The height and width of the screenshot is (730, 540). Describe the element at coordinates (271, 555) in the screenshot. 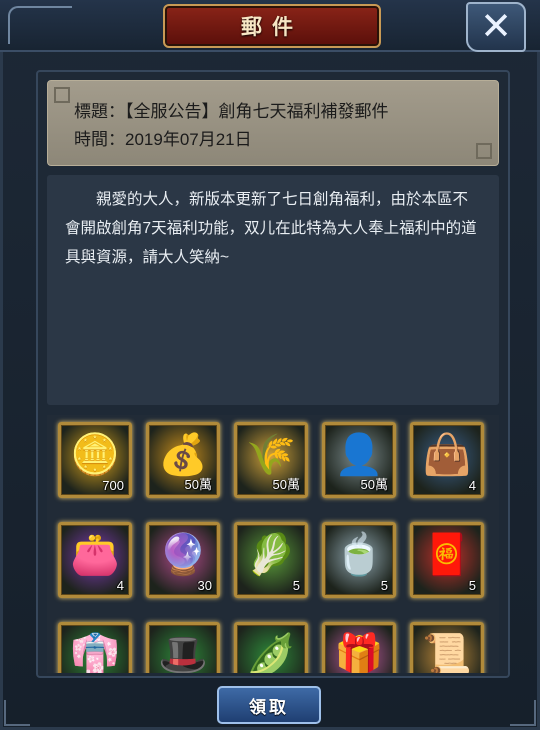

I see `vegetables-icon: 🥬` at that location.